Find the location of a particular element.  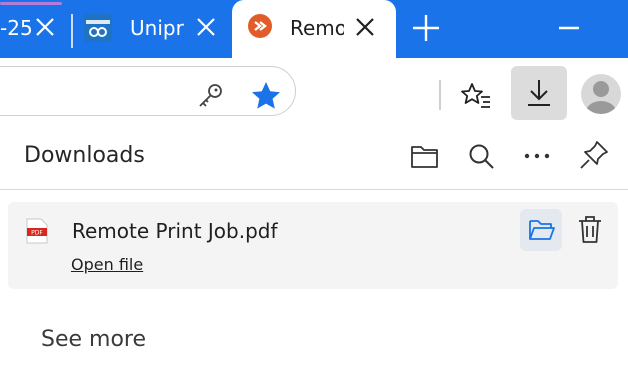

tab-label: Unipri is located at coordinates (157, 28).